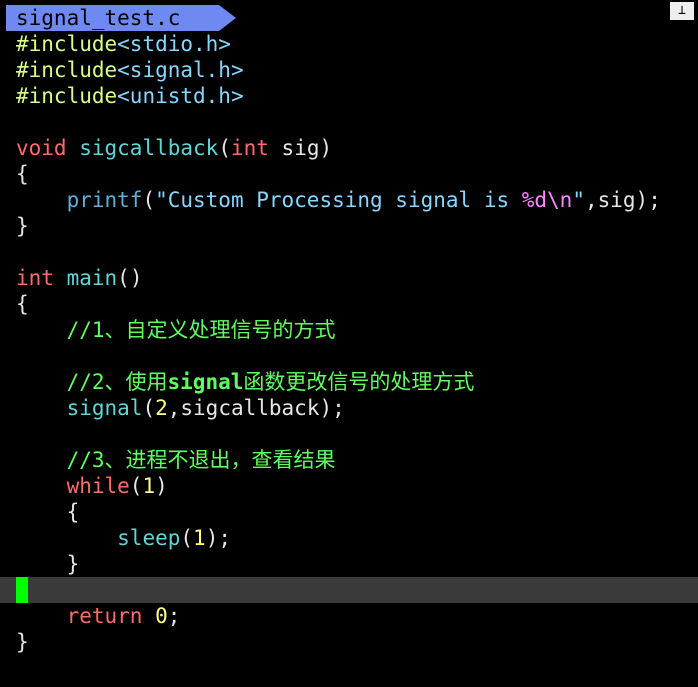  Describe the element at coordinates (349, 512) in the screenshot. I see `code-line-19: {` at that location.